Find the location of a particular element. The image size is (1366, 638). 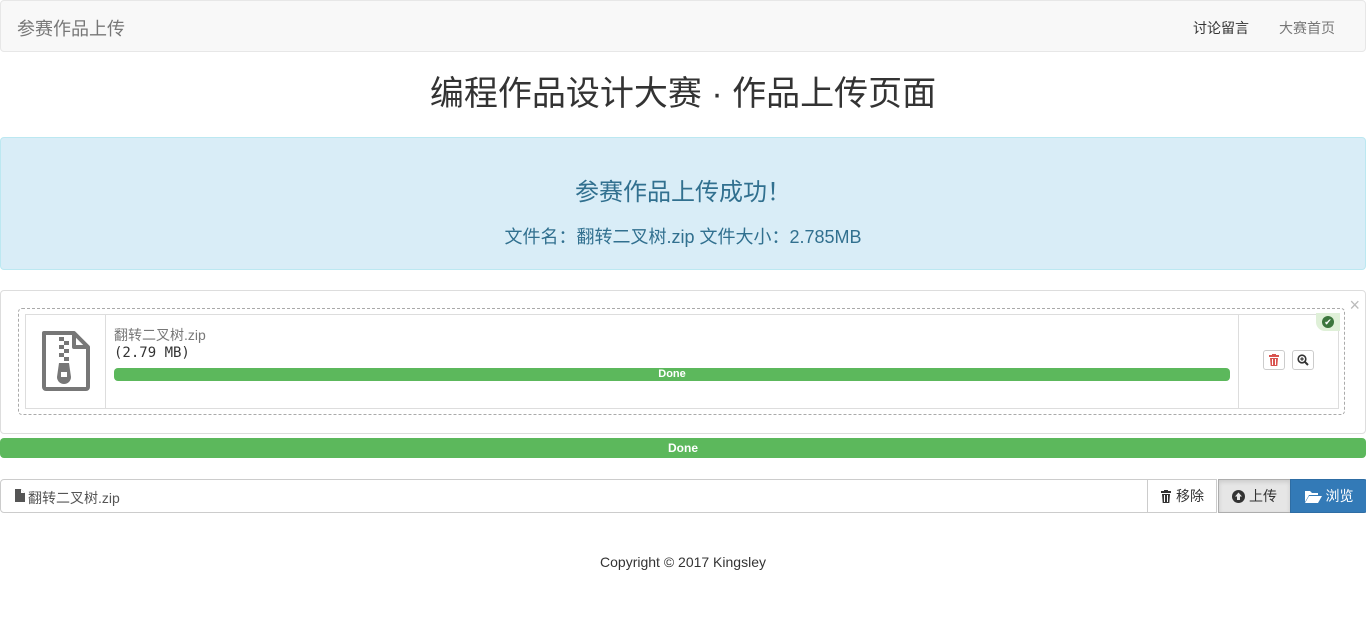

overall-progress-bar: Done is located at coordinates (683, 448).